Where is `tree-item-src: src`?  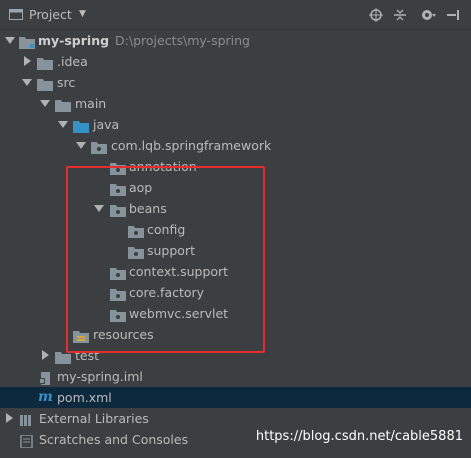
tree-item-src: src is located at coordinates (235, 82).